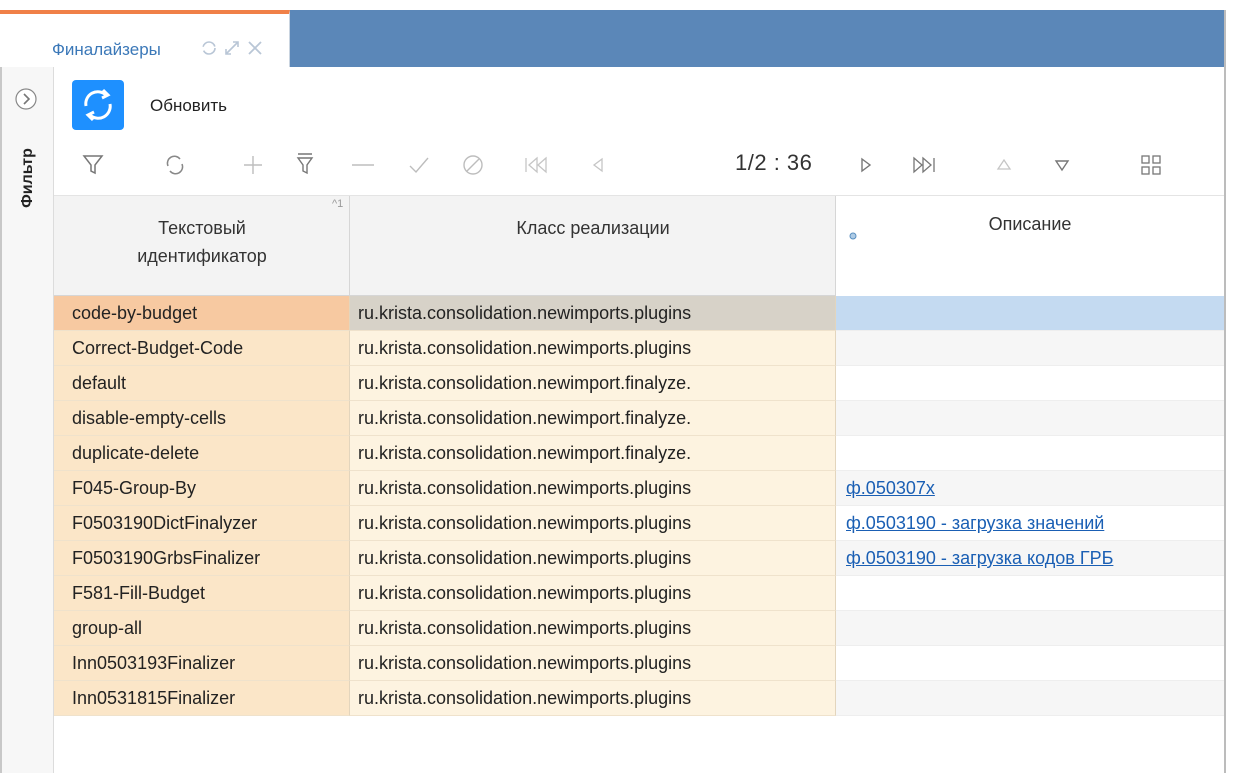 This screenshot has width=1233, height=773. Describe the element at coordinates (202, 348) in the screenshot. I see `cell-id: Correct-Budget-Code` at that location.